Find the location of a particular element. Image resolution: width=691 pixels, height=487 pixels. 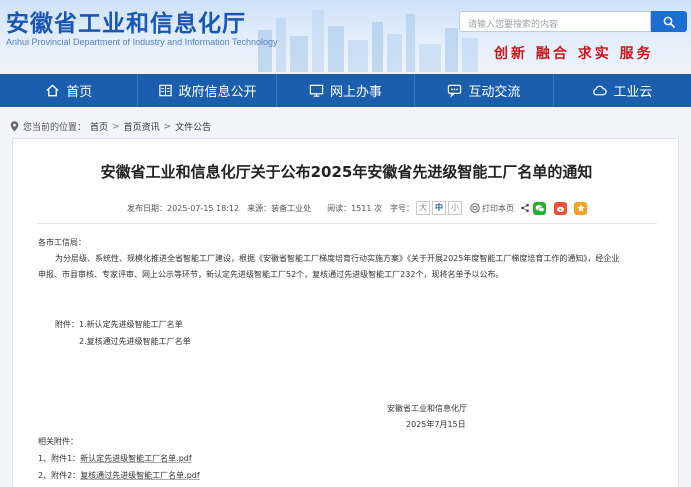

weibo-logo-icon is located at coordinates (560, 209).